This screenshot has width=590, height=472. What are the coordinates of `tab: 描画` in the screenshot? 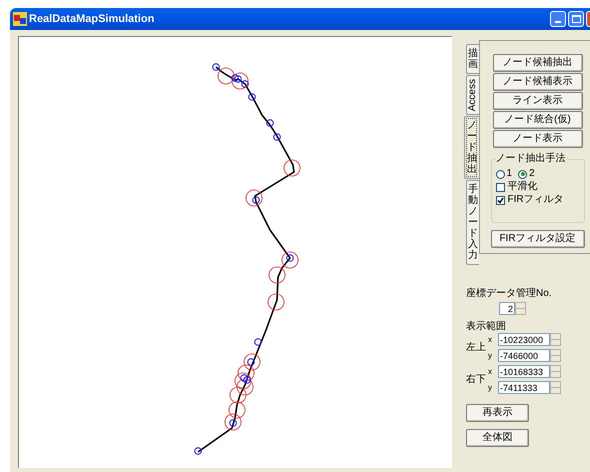 It's located at (472, 59).